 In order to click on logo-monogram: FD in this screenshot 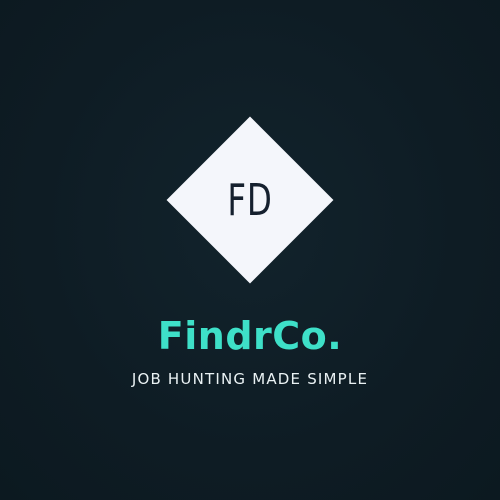, I will do `click(250, 200)`.